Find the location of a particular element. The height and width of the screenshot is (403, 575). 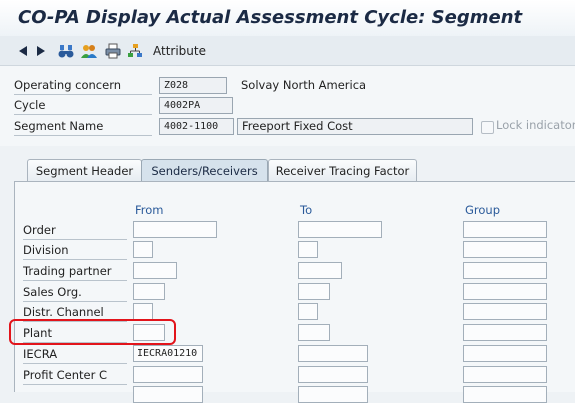

distr-channel-group-field is located at coordinates (505, 311).